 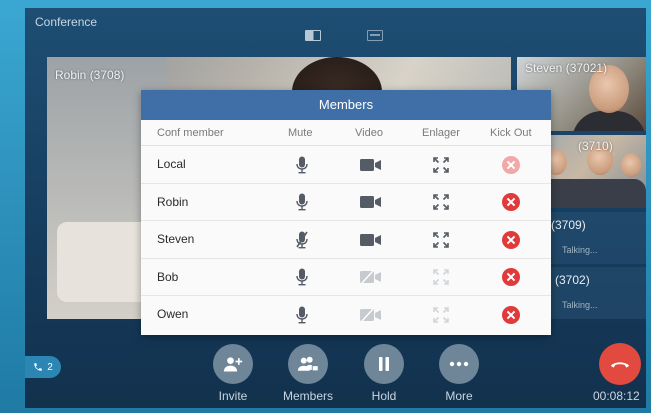 I want to click on member-name: Bob, so click(x=168, y=276).